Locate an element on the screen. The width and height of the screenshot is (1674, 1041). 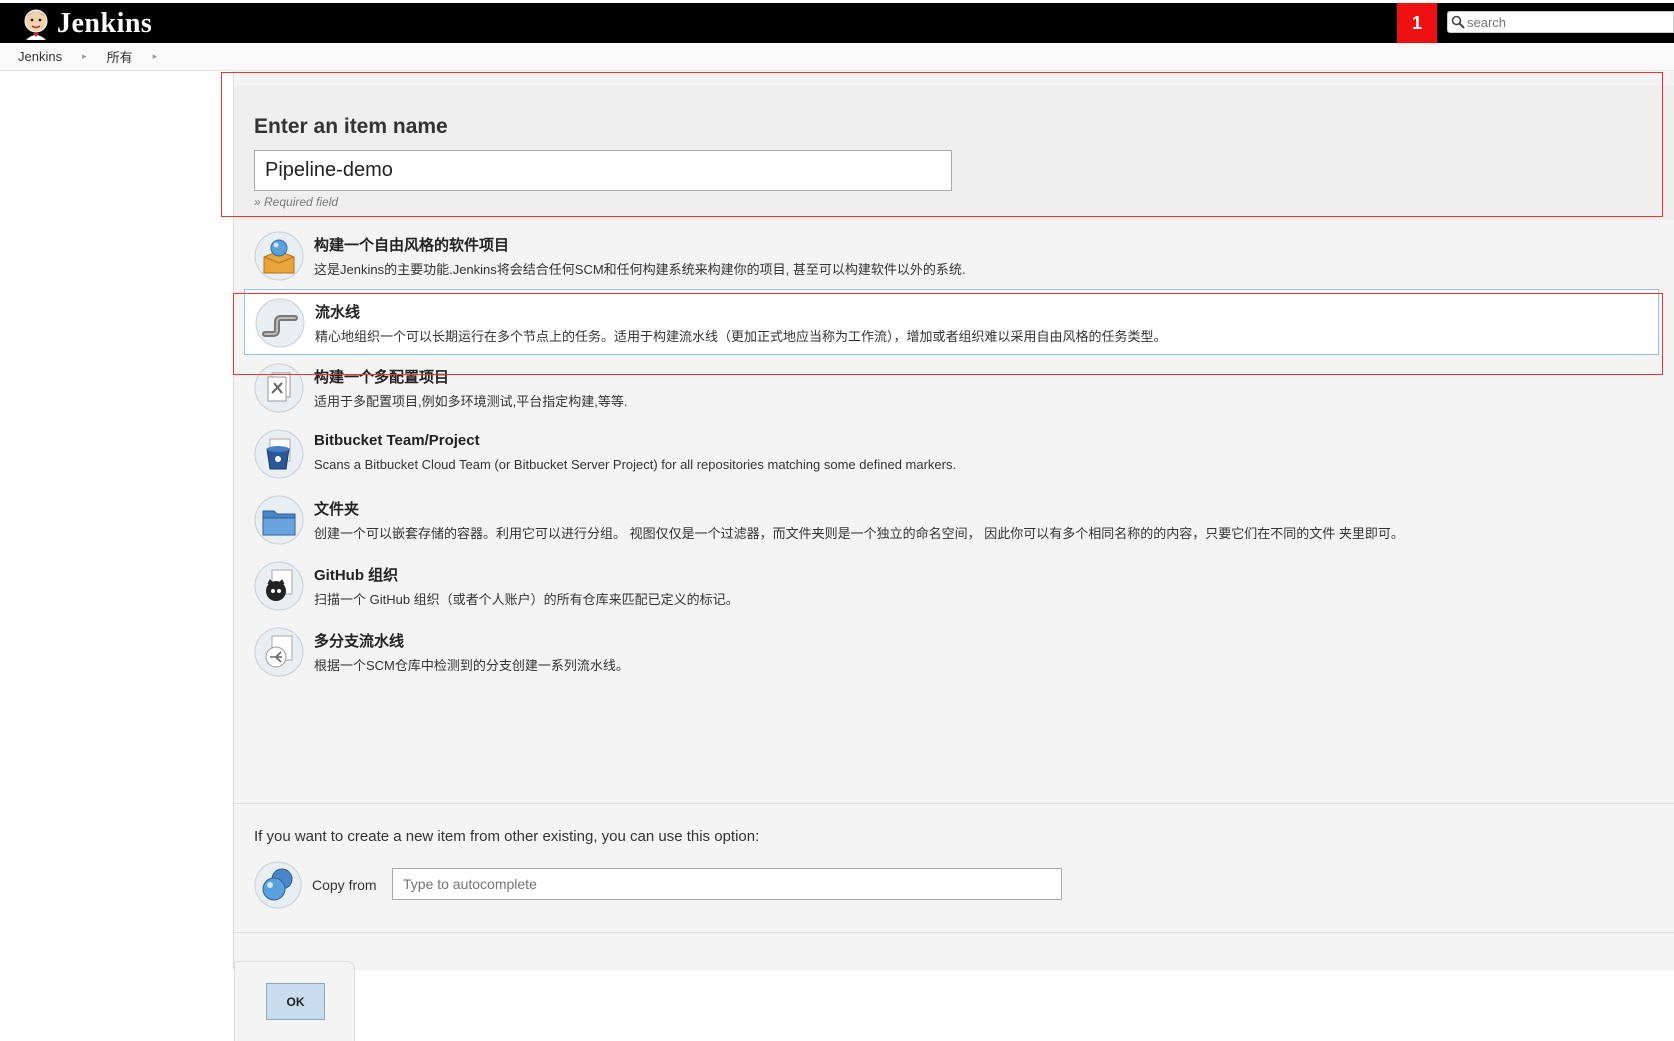
item-type-label: 多分支流水线 is located at coordinates (359, 641).